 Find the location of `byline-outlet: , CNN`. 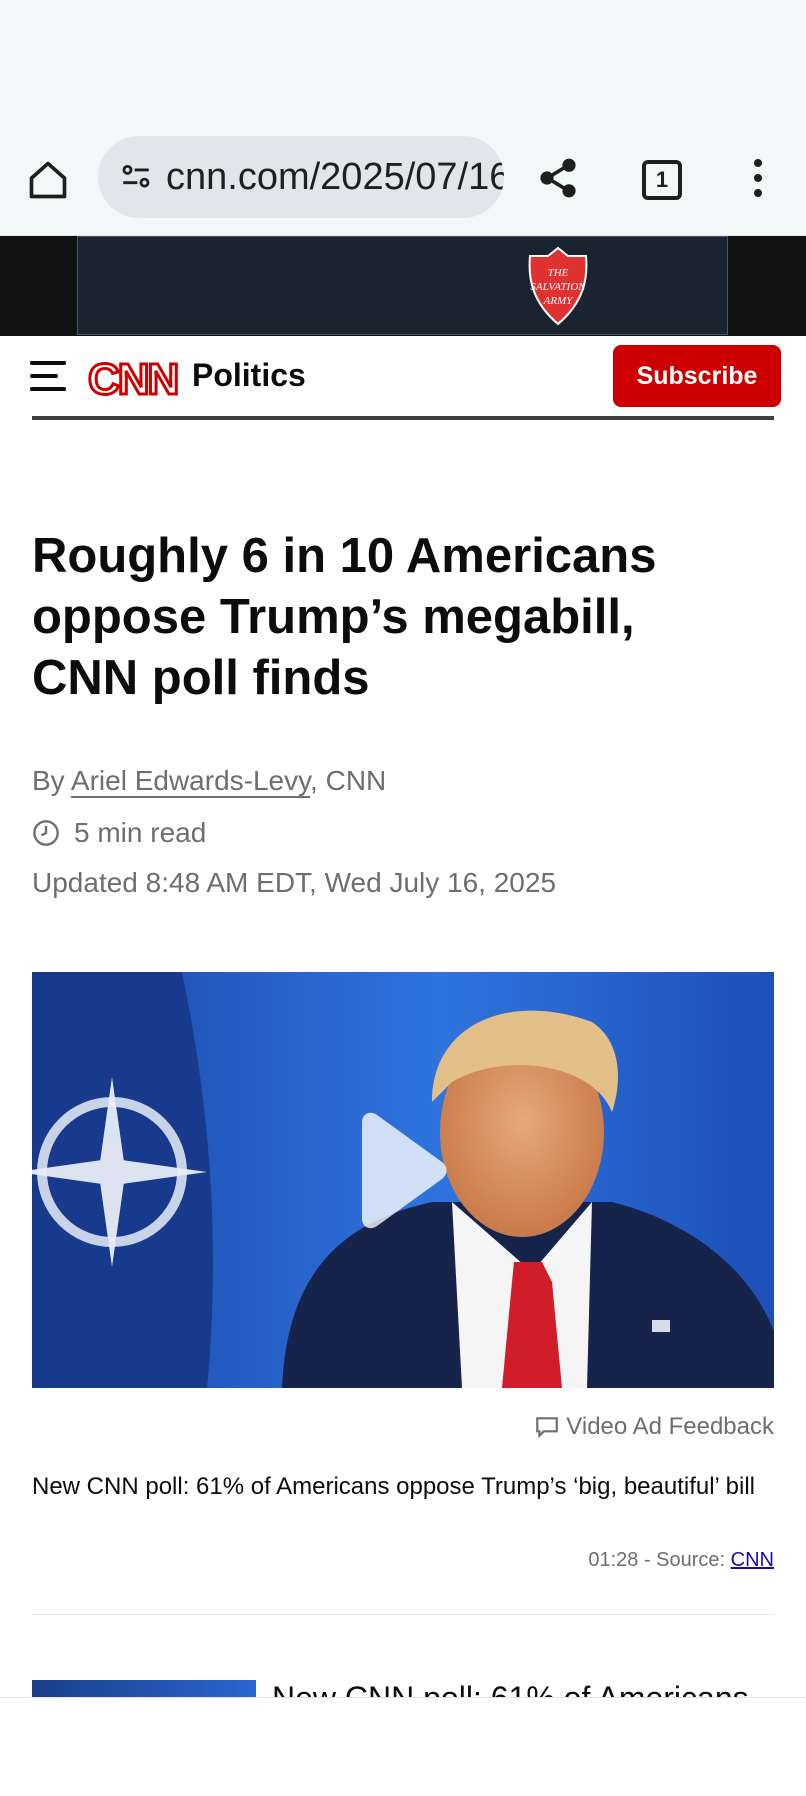

byline-outlet: , CNN is located at coordinates (348, 780).